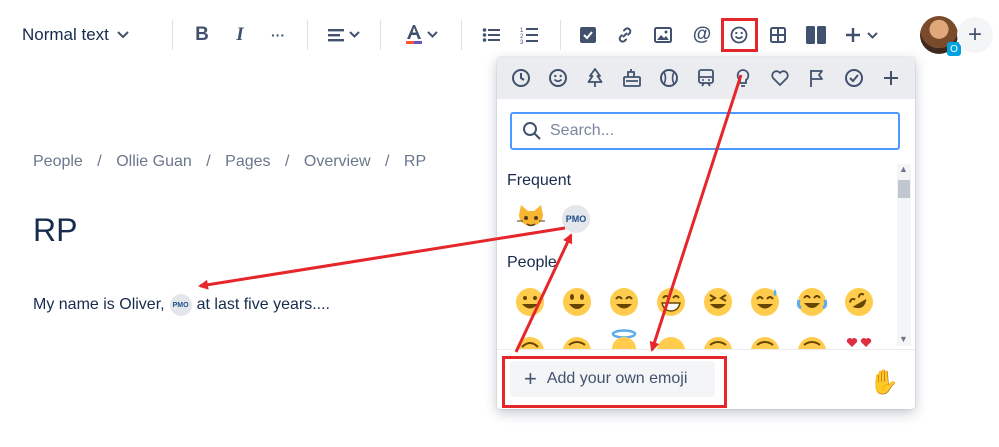  Describe the element at coordinates (345, 35) in the screenshot. I see `alignment-dropdown` at that location.